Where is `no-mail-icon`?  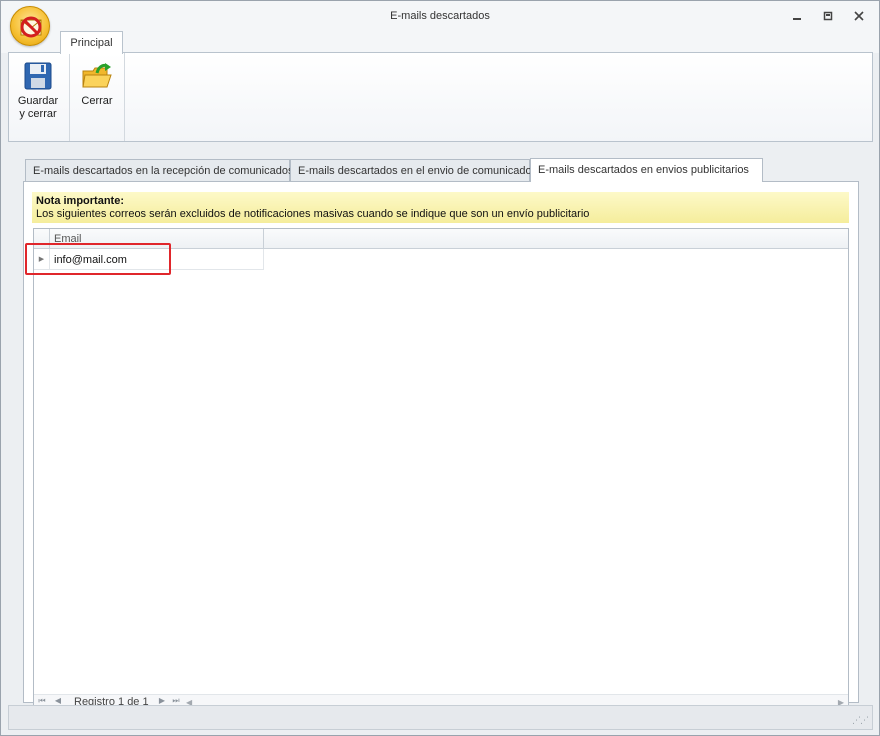
no-mail-icon is located at coordinates (31, 27).